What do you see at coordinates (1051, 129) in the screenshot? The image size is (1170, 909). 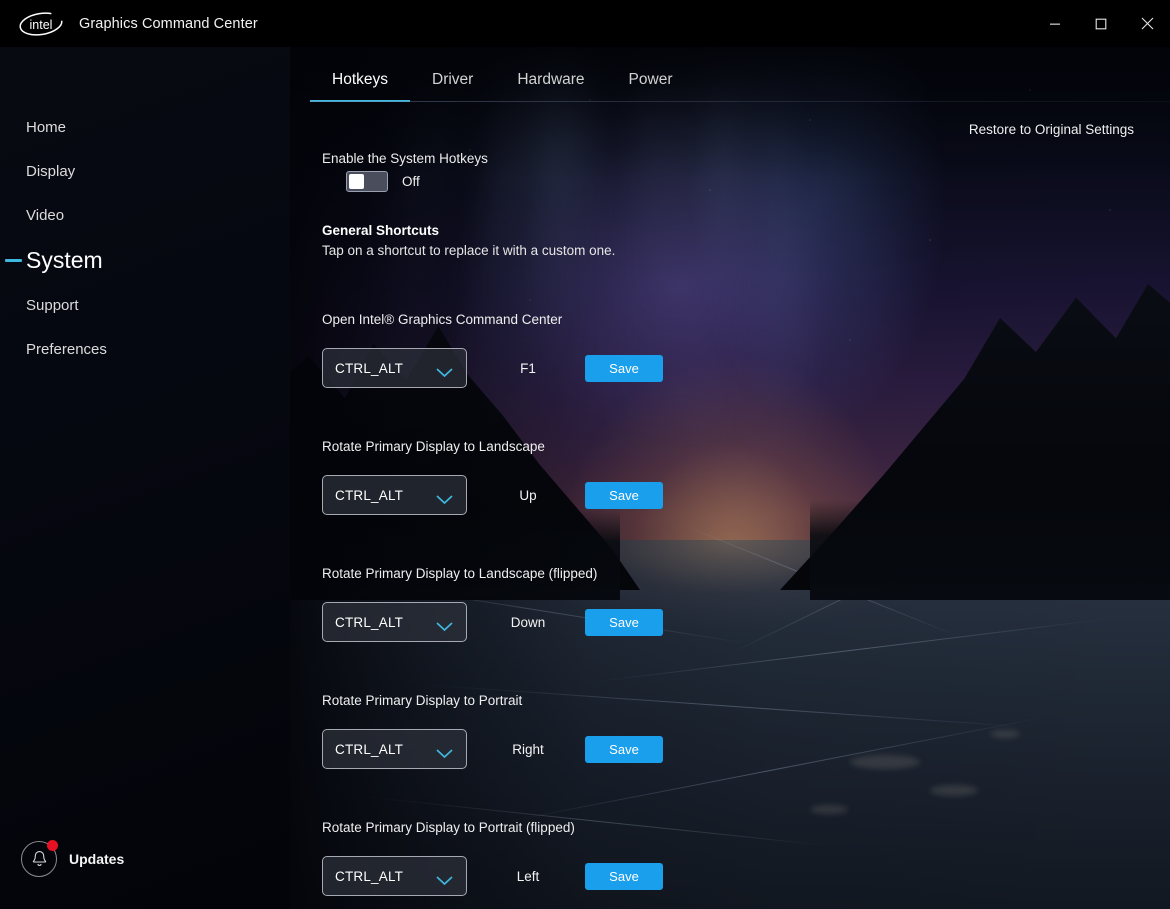 I see `restore-to-original-settings-link: Restore to Original Settings` at bounding box center [1051, 129].